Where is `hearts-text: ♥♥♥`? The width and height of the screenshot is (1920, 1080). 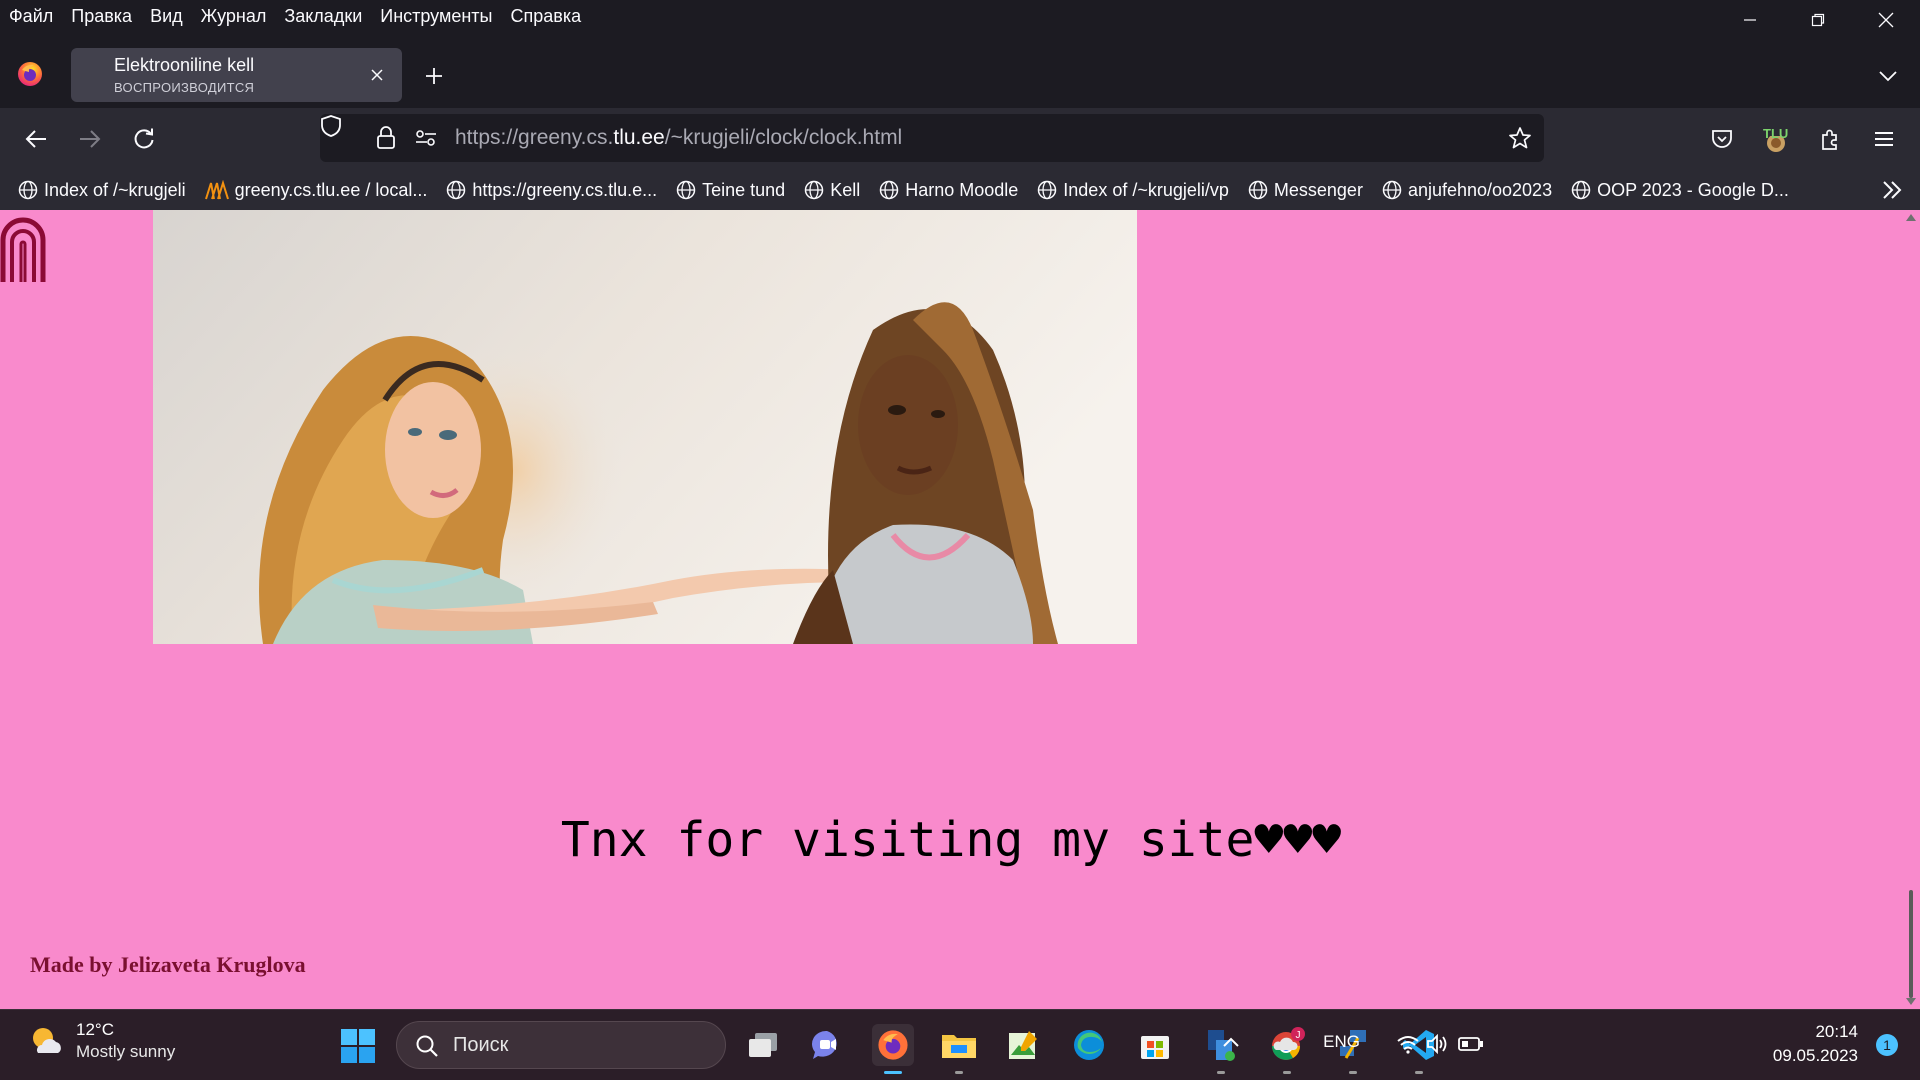 hearts-text: ♥♥♥ is located at coordinates (1298, 840).